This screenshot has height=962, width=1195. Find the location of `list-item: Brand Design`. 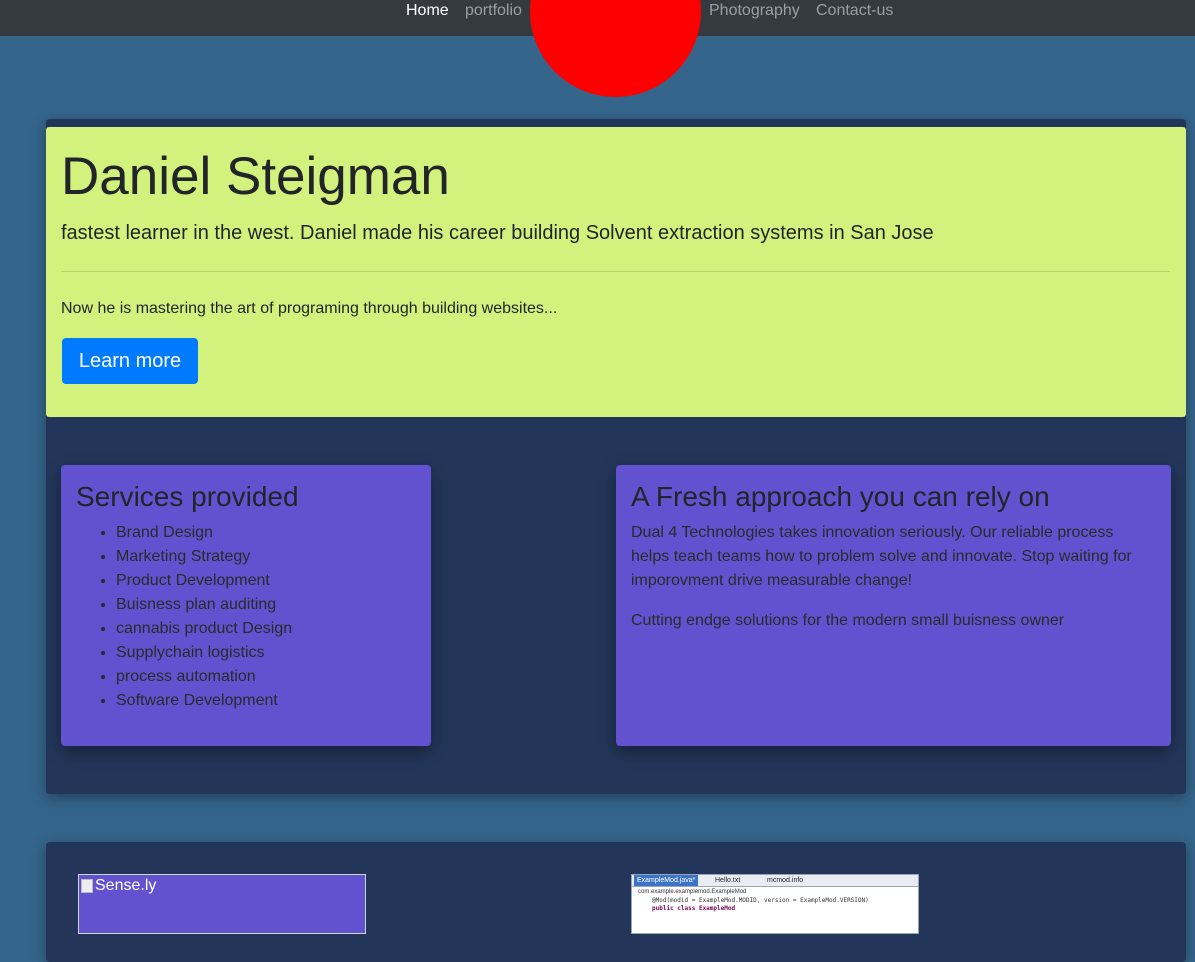

list-item: Brand Design is located at coordinates (204, 533).